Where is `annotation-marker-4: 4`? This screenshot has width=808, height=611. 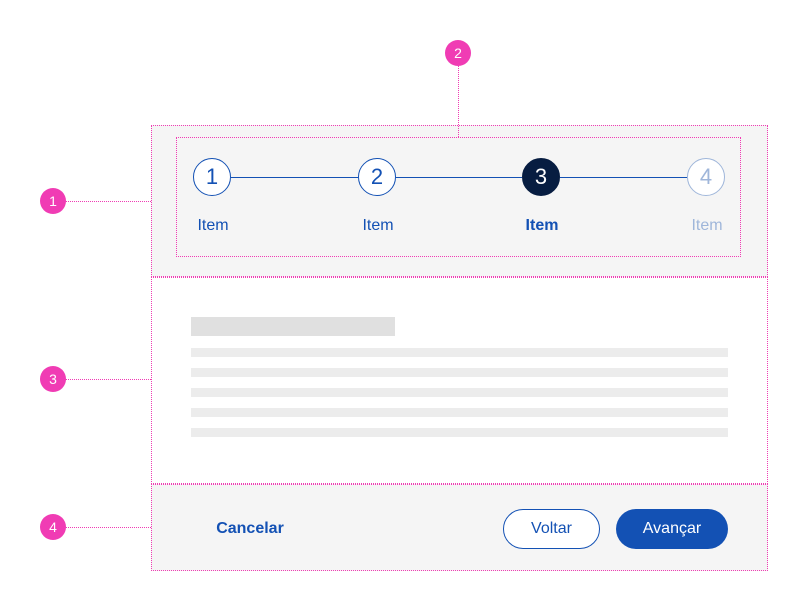
annotation-marker-4: 4 is located at coordinates (53, 527).